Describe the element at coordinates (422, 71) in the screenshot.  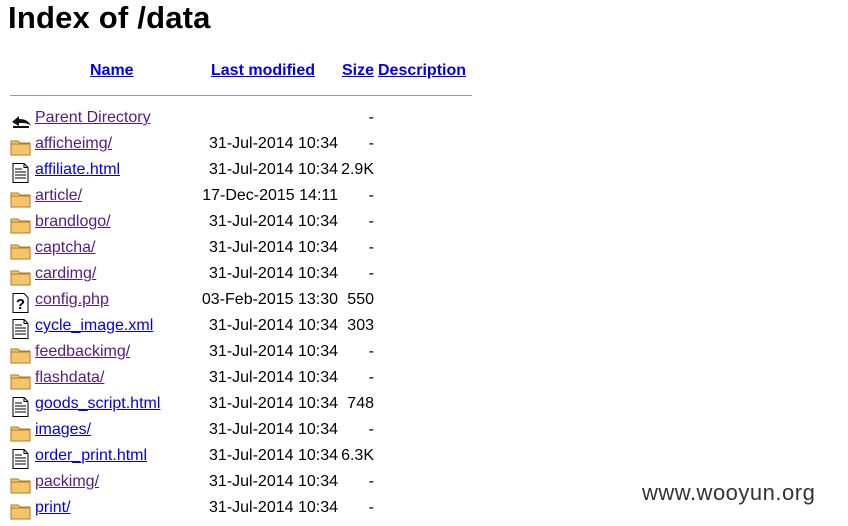
I see `sort-by-description-link: Description` at that location.